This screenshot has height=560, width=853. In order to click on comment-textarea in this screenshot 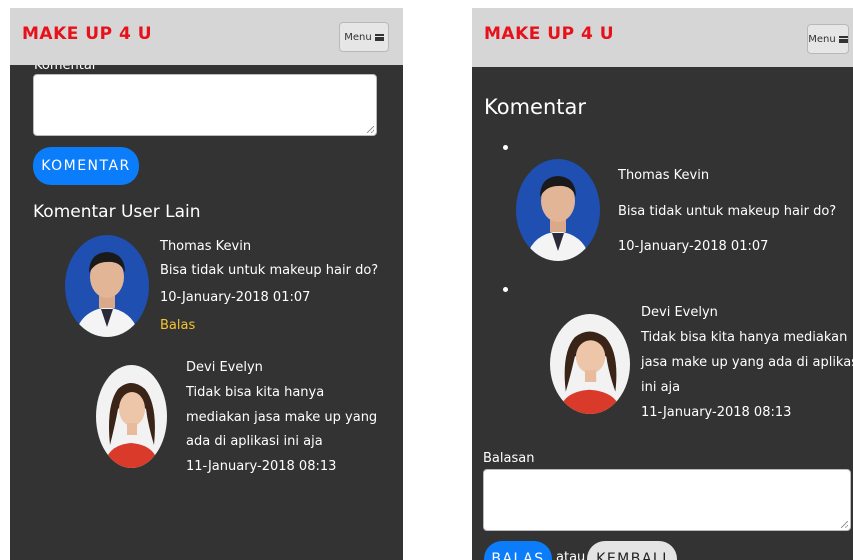, I will do `click(205, 105)`.